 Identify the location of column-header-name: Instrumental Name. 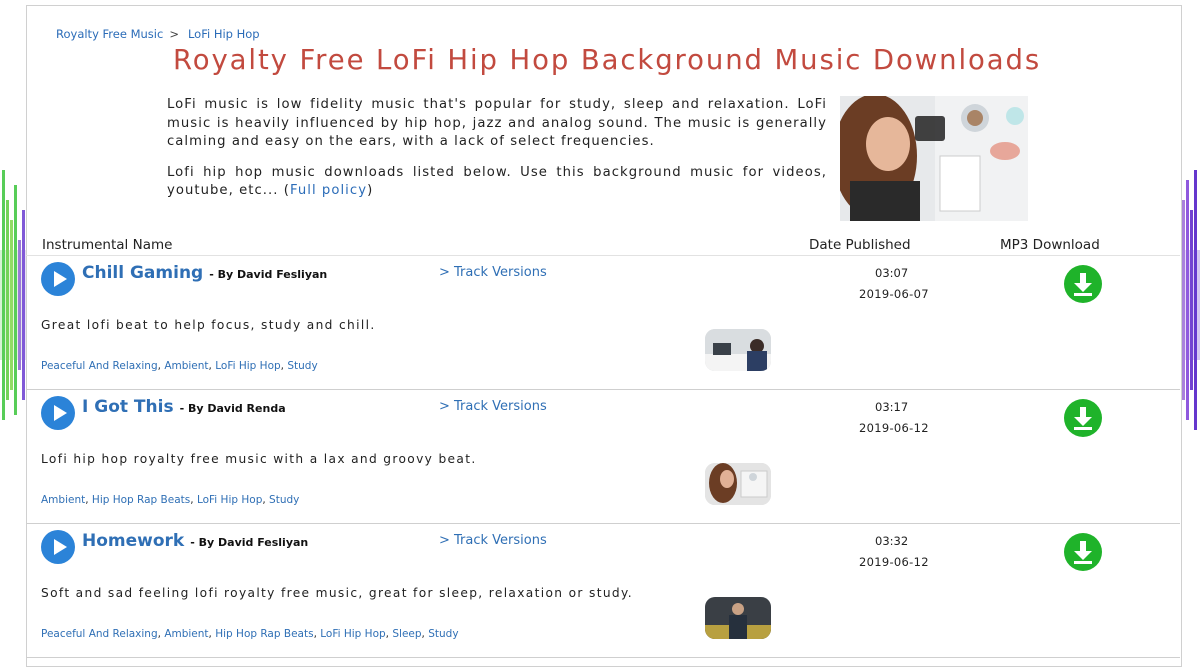
(107, 245).